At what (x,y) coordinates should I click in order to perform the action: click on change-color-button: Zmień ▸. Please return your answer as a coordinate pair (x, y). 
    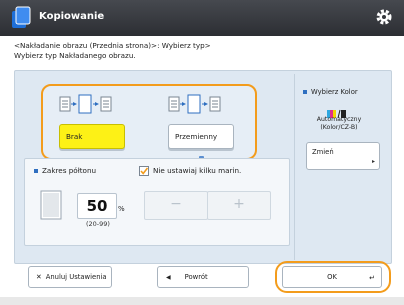
    Looking at the image, I should click on (343, 156).